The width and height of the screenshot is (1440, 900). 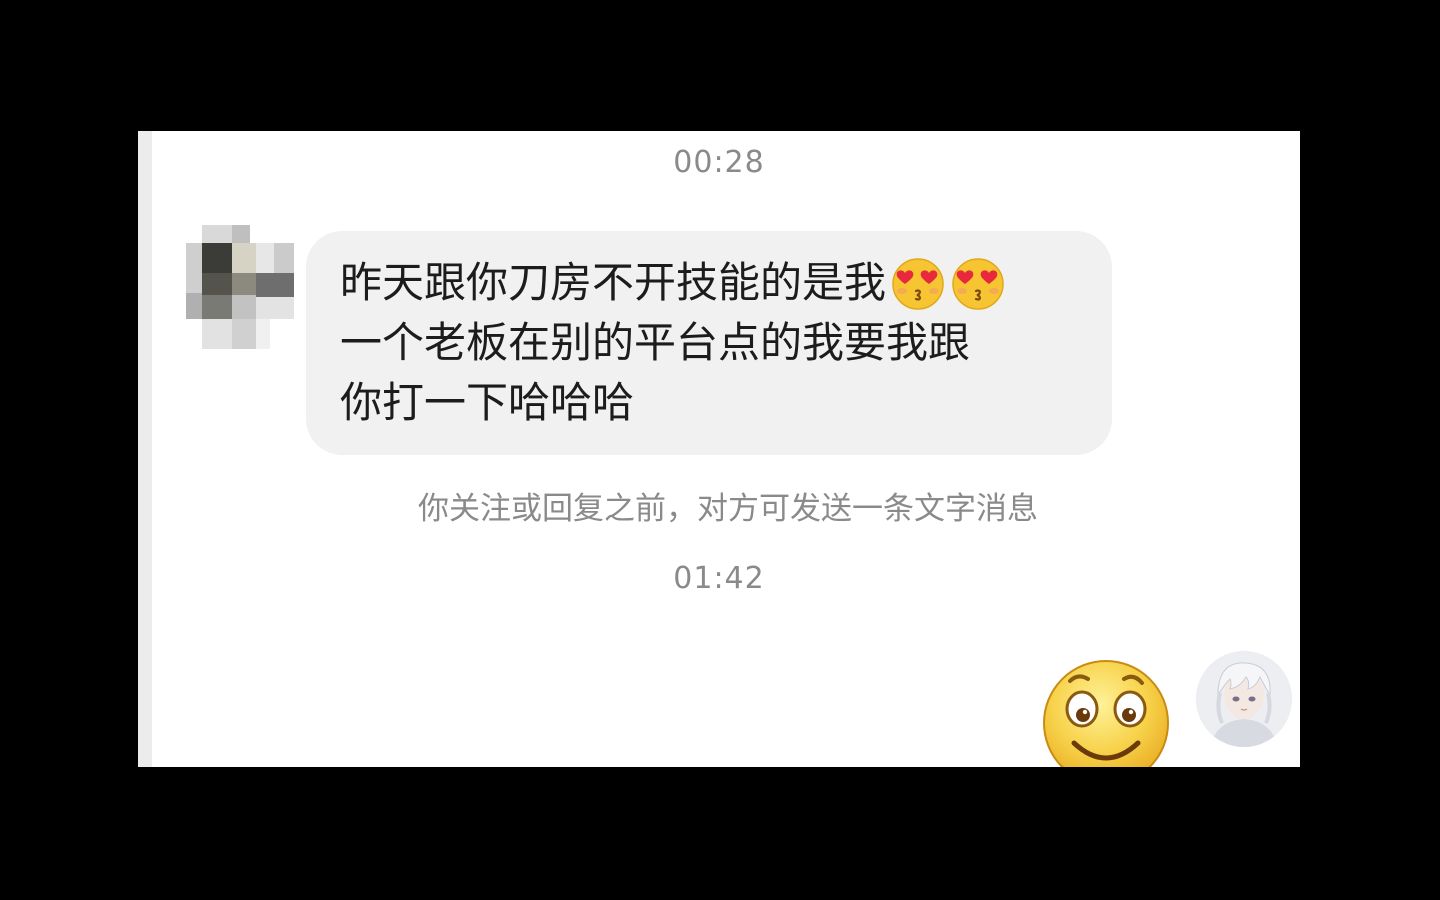 What do you see at coordinates (655, 342) in the screenshot?
I see `message-line: 一个老板在别的平台点的我要我跟` at bounding box center [655, 342].